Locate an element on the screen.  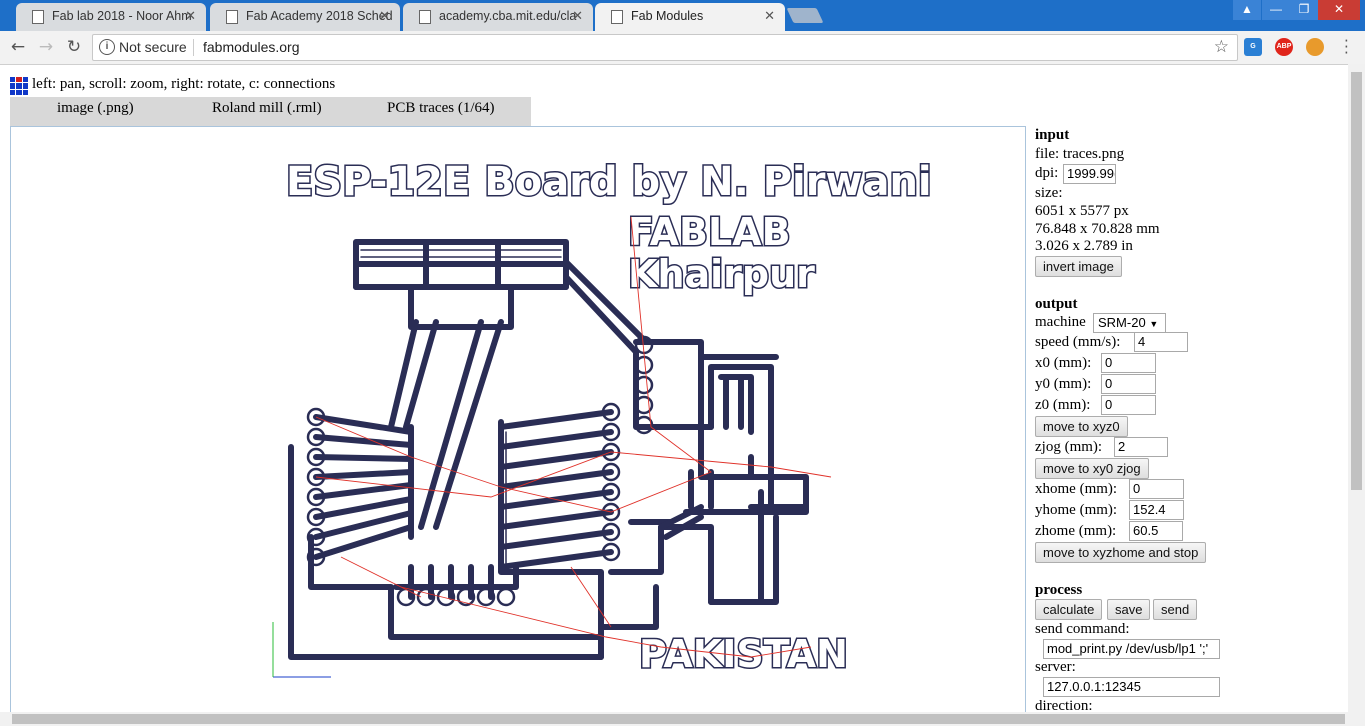
tab-title: Fab Academy 2018 Sched is located at coordinates (319, 16).